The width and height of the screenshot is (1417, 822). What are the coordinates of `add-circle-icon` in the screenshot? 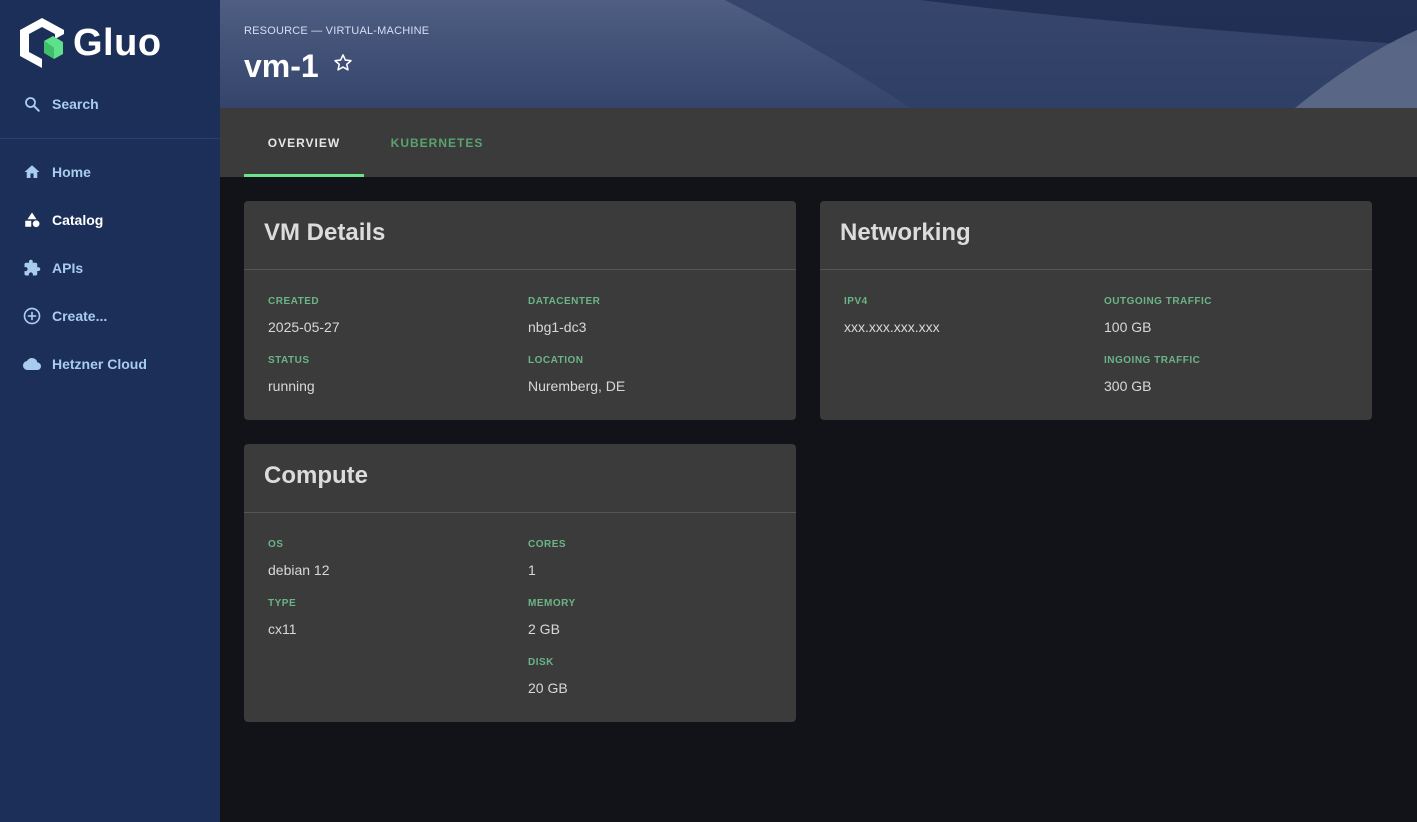 It's located at (32, 316).